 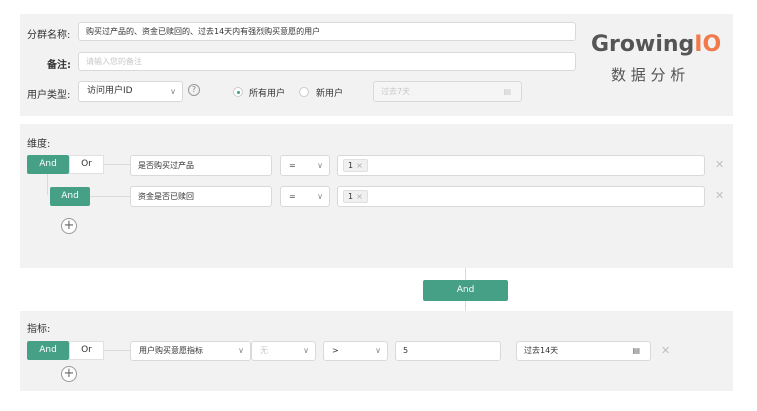 I want to click on add-metric-icon: +, so click(x=69, y=374).